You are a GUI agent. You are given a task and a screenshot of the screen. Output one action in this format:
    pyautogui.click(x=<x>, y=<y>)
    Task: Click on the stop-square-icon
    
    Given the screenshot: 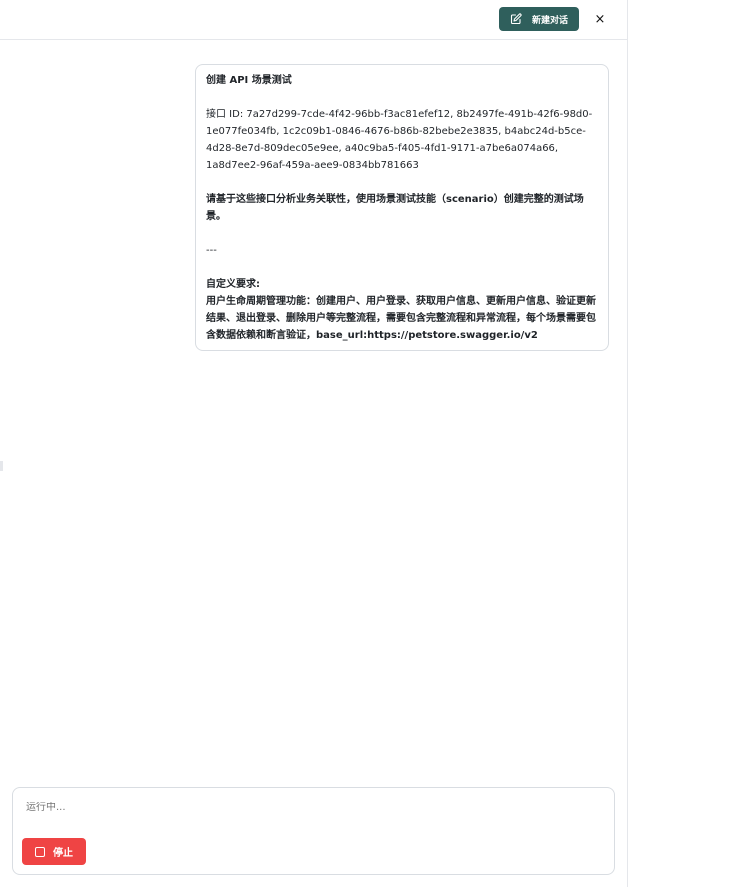 What is the action you would take?
    pyautogui.click(x=40, y=851)
    